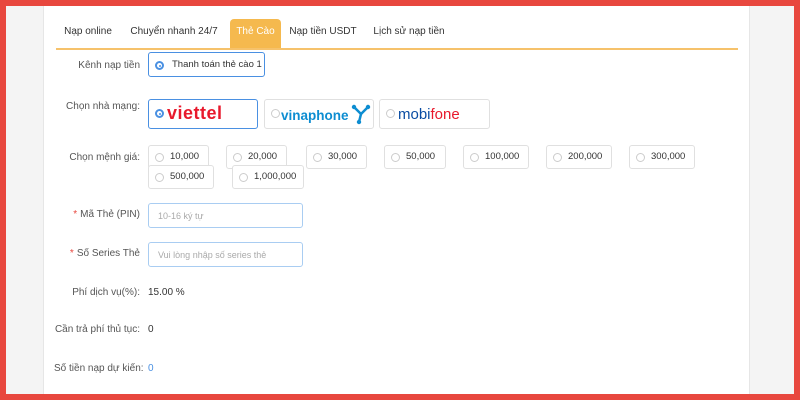 This screenshot has height=400, width=800. I want to click on channel-option: Thanh toán thẻ cào 1, so click(206, 64).